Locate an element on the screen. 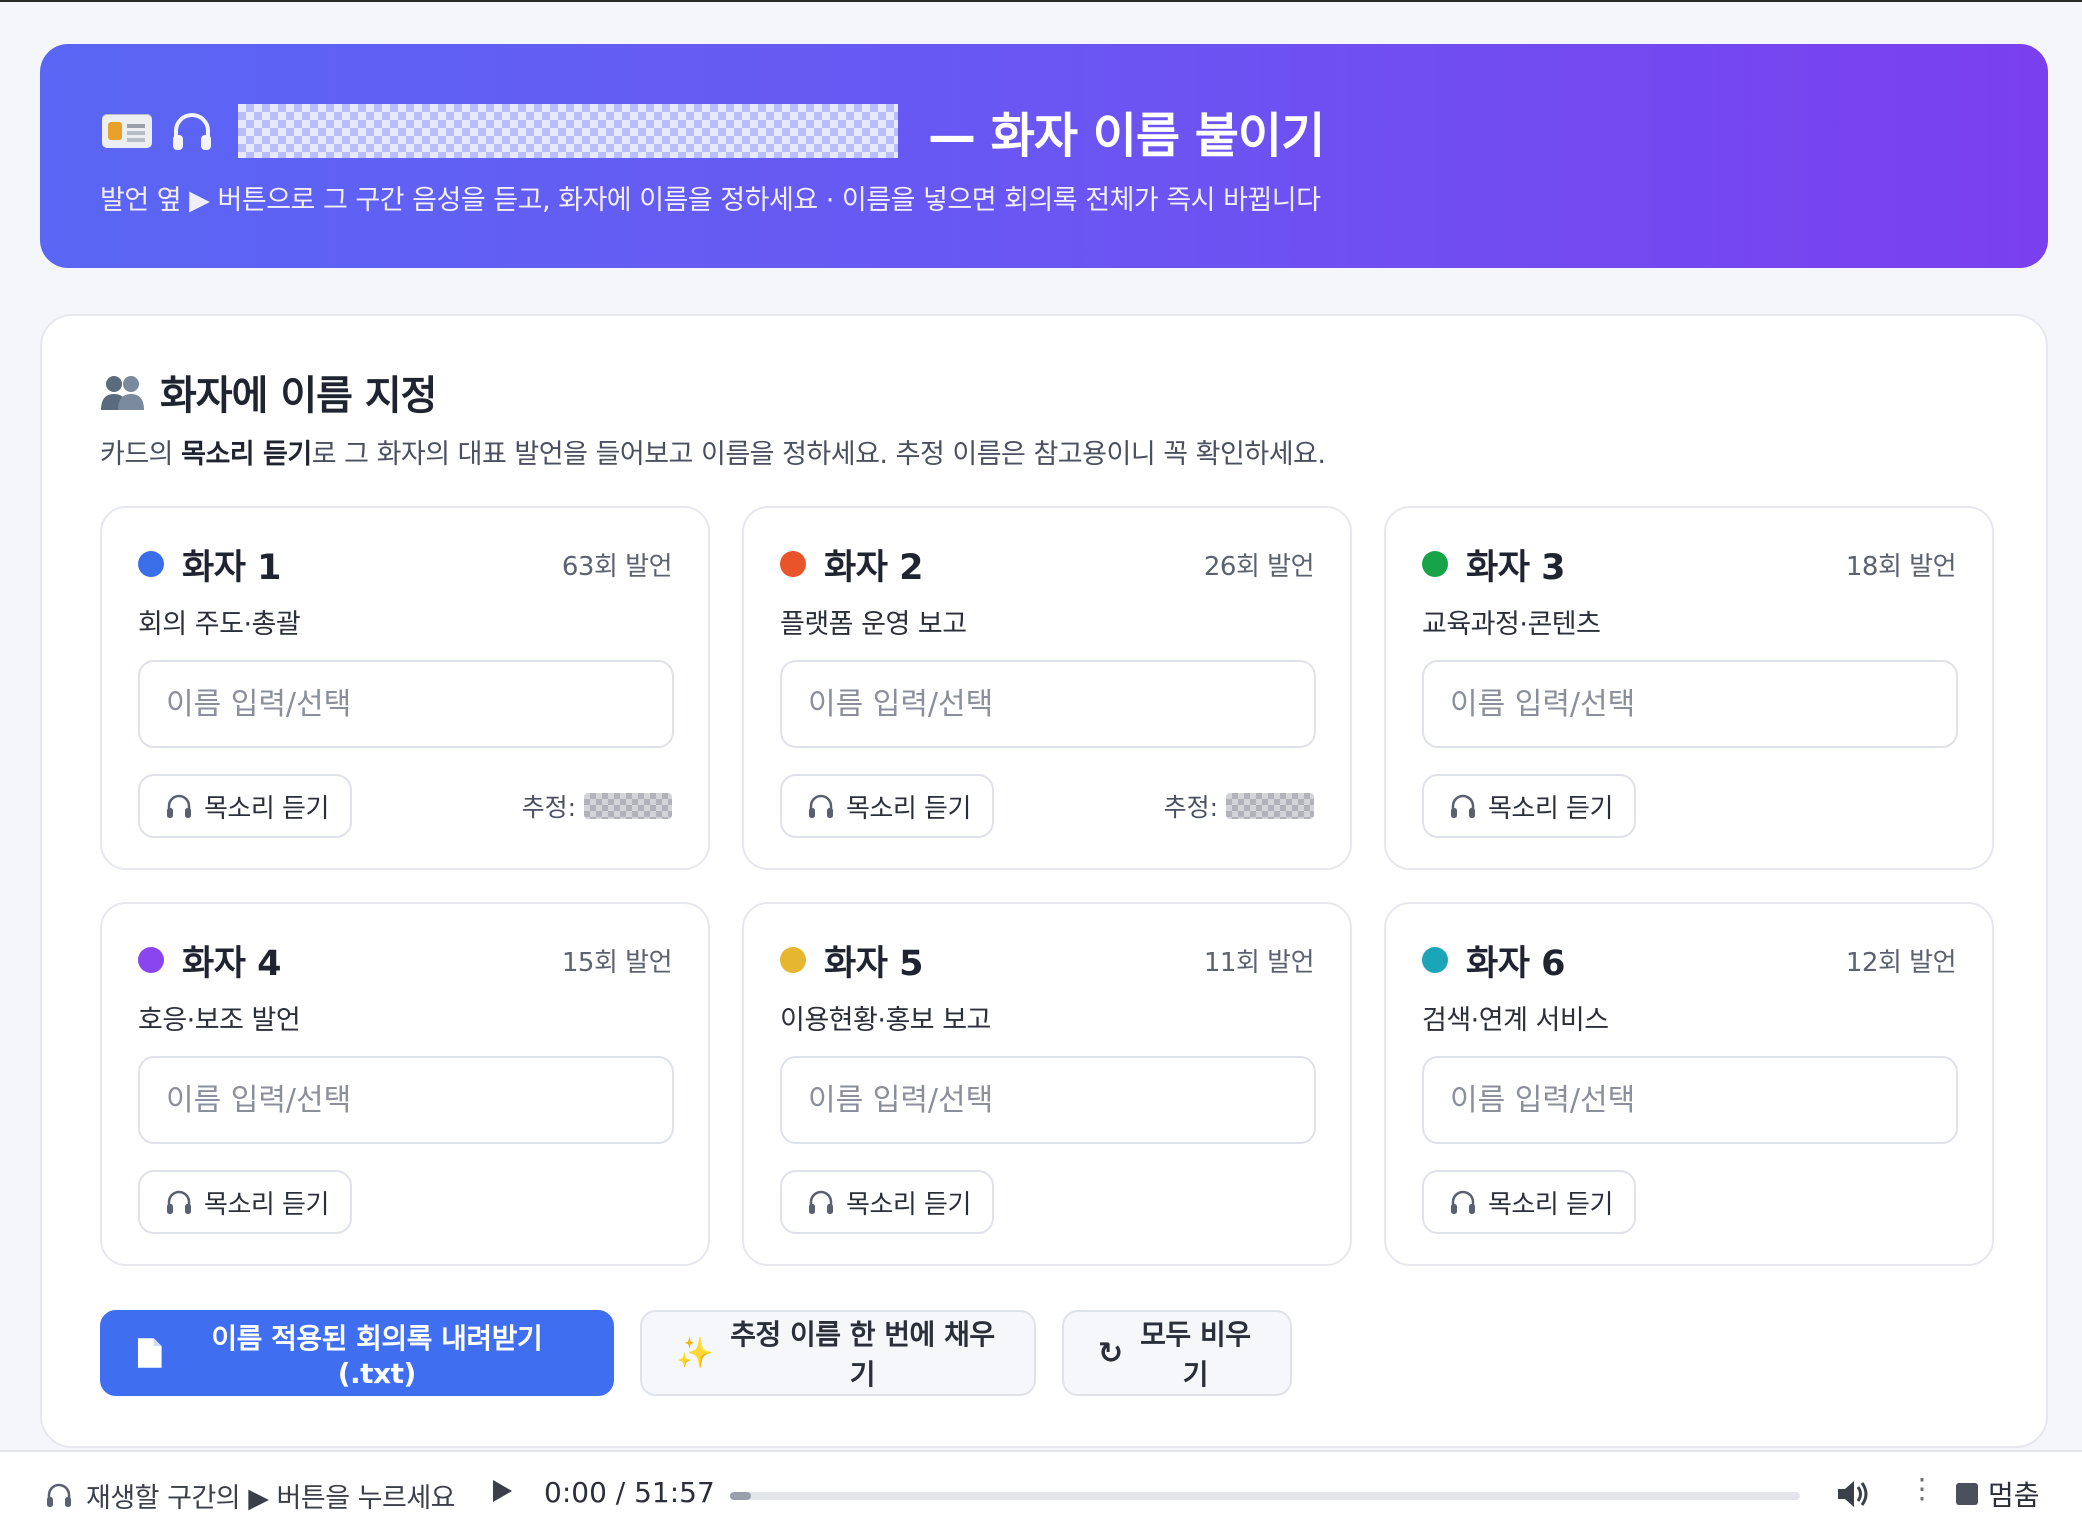 The image size is (2082, 1532). speaker-card: 화자 6 12회 발언 검색·연계 서비스 목소리 듣기 is located at coordinates (1689, 1084).